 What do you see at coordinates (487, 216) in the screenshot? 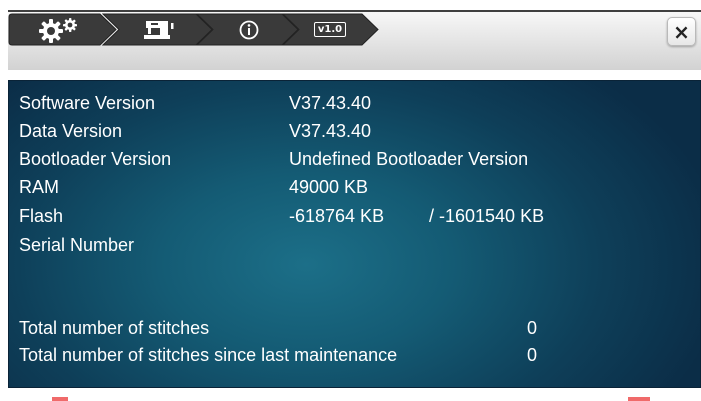
I see `flash-total: / -1601540 KB` at bounding box center [487, 216].